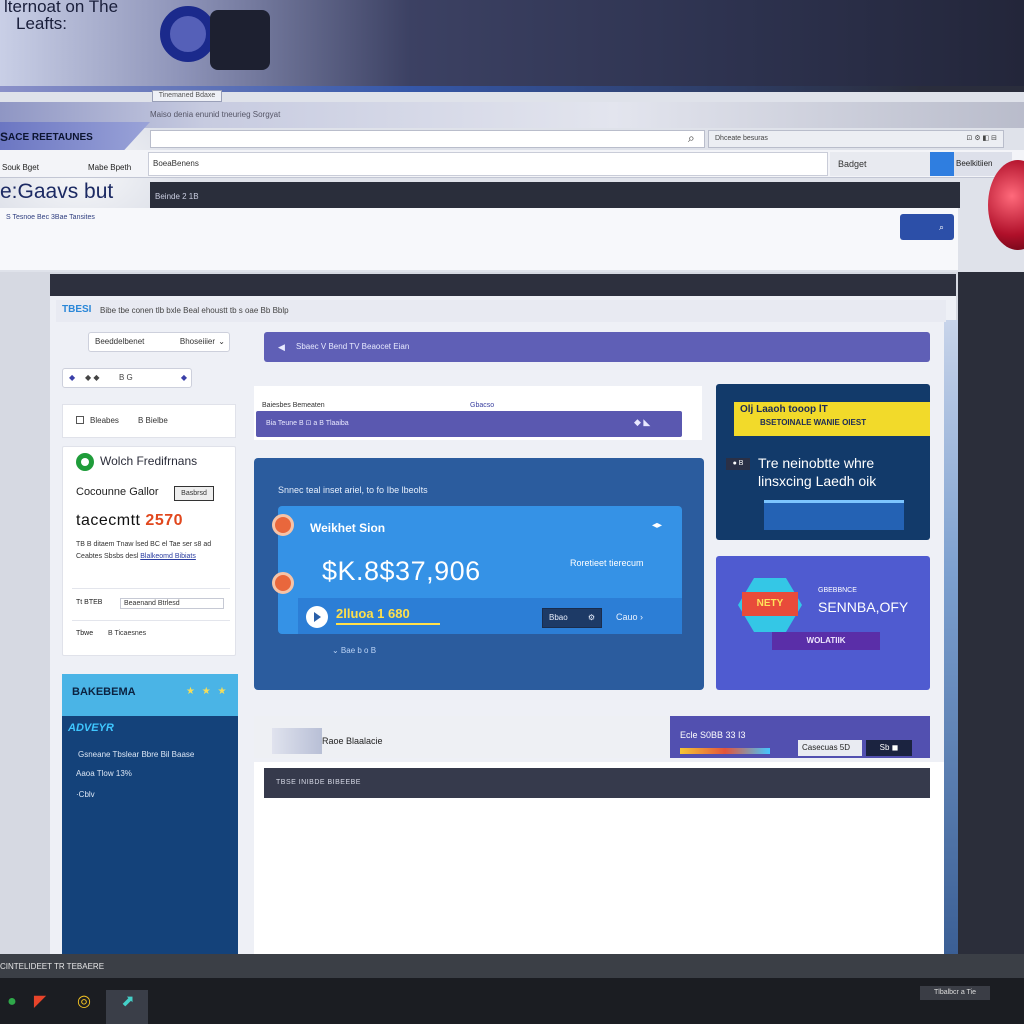  I want to click on start-icon: ●, so click(12, 1002).